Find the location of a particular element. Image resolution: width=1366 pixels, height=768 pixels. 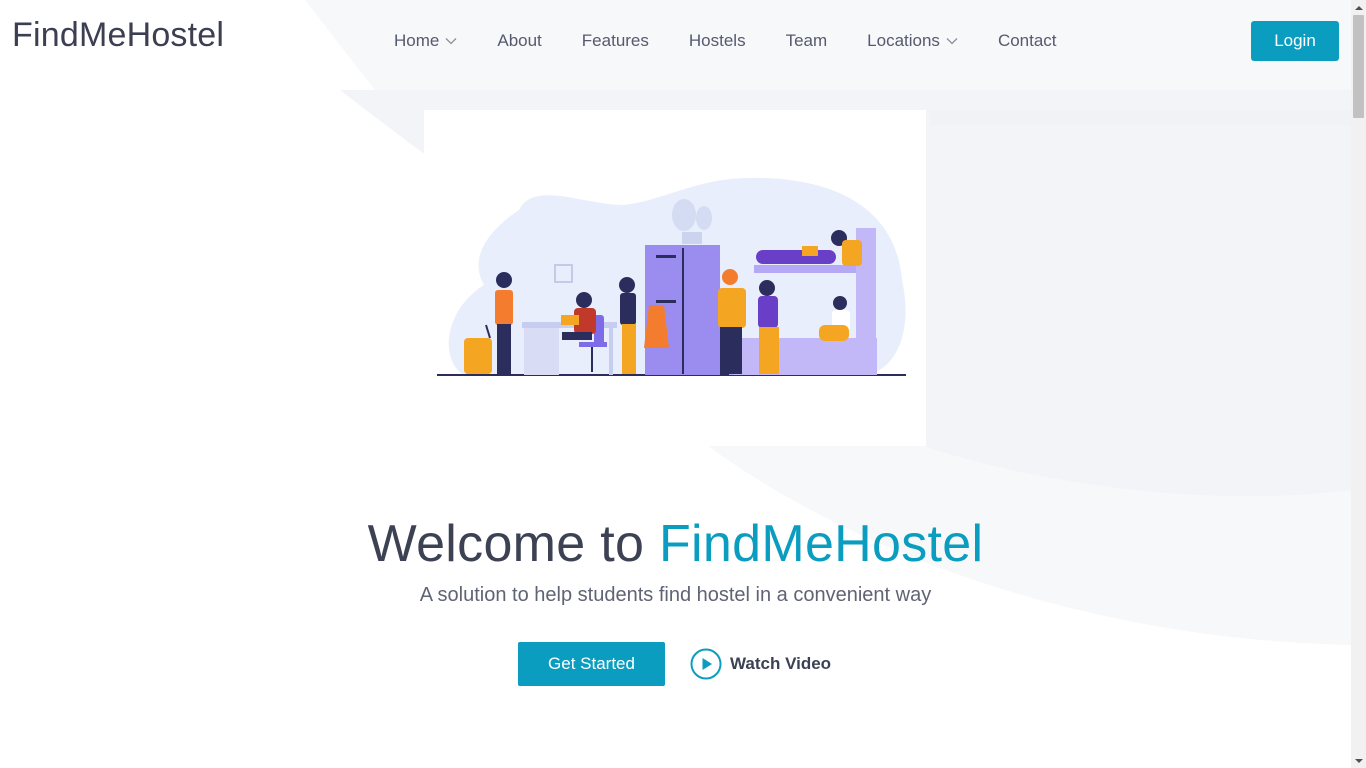

scroll-down-arrow-icon is located at coordinates (1358, 760).